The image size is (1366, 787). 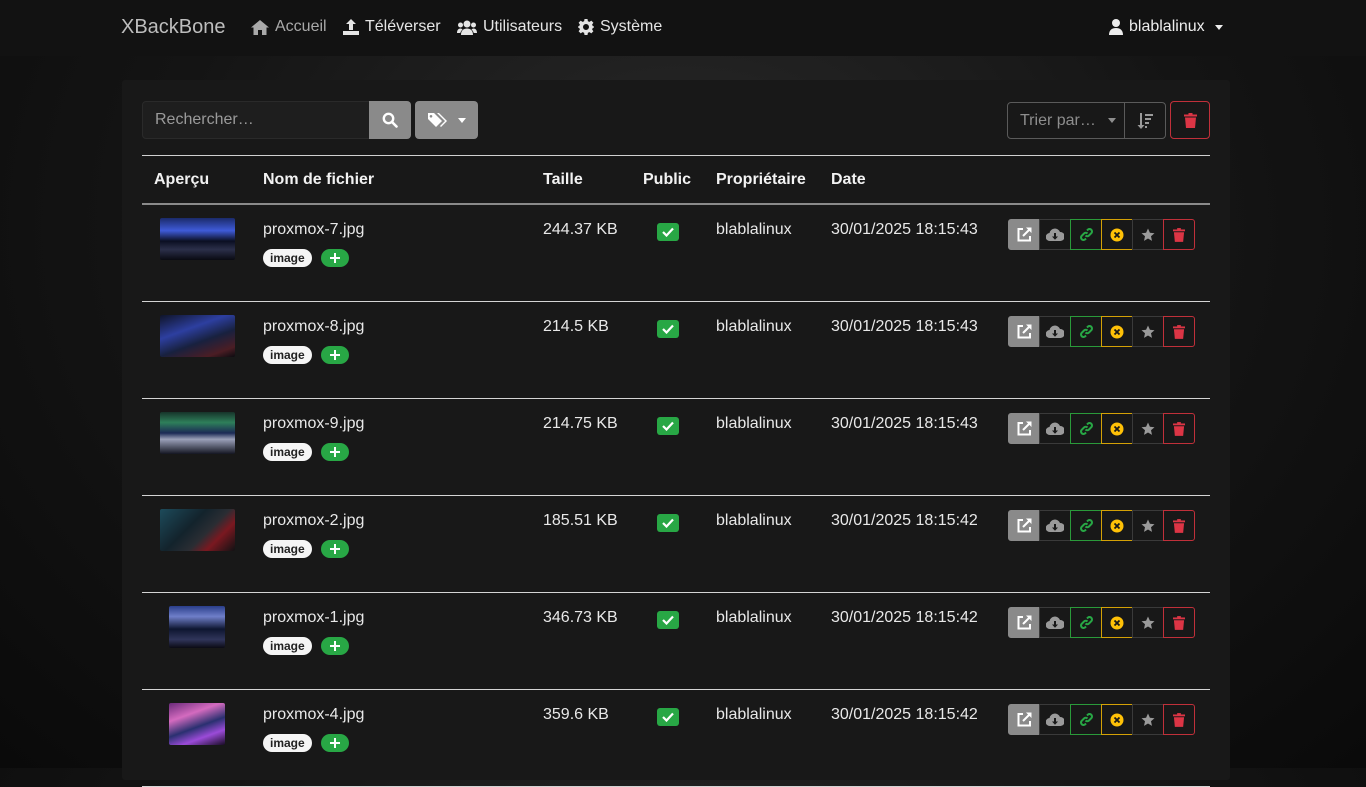 I want to click on nav-home: Accueil, so click(x=289, y=27).